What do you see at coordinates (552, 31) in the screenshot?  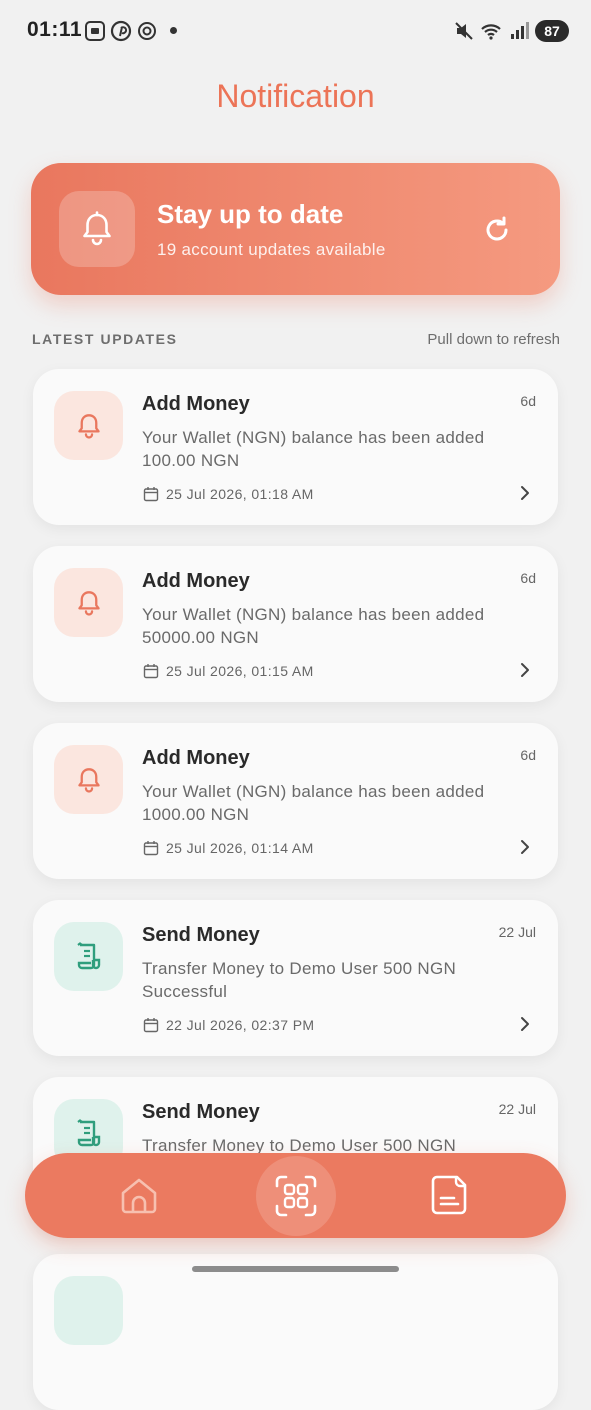 I see `battery-indicator: 87` at bounding box center [552, 31].